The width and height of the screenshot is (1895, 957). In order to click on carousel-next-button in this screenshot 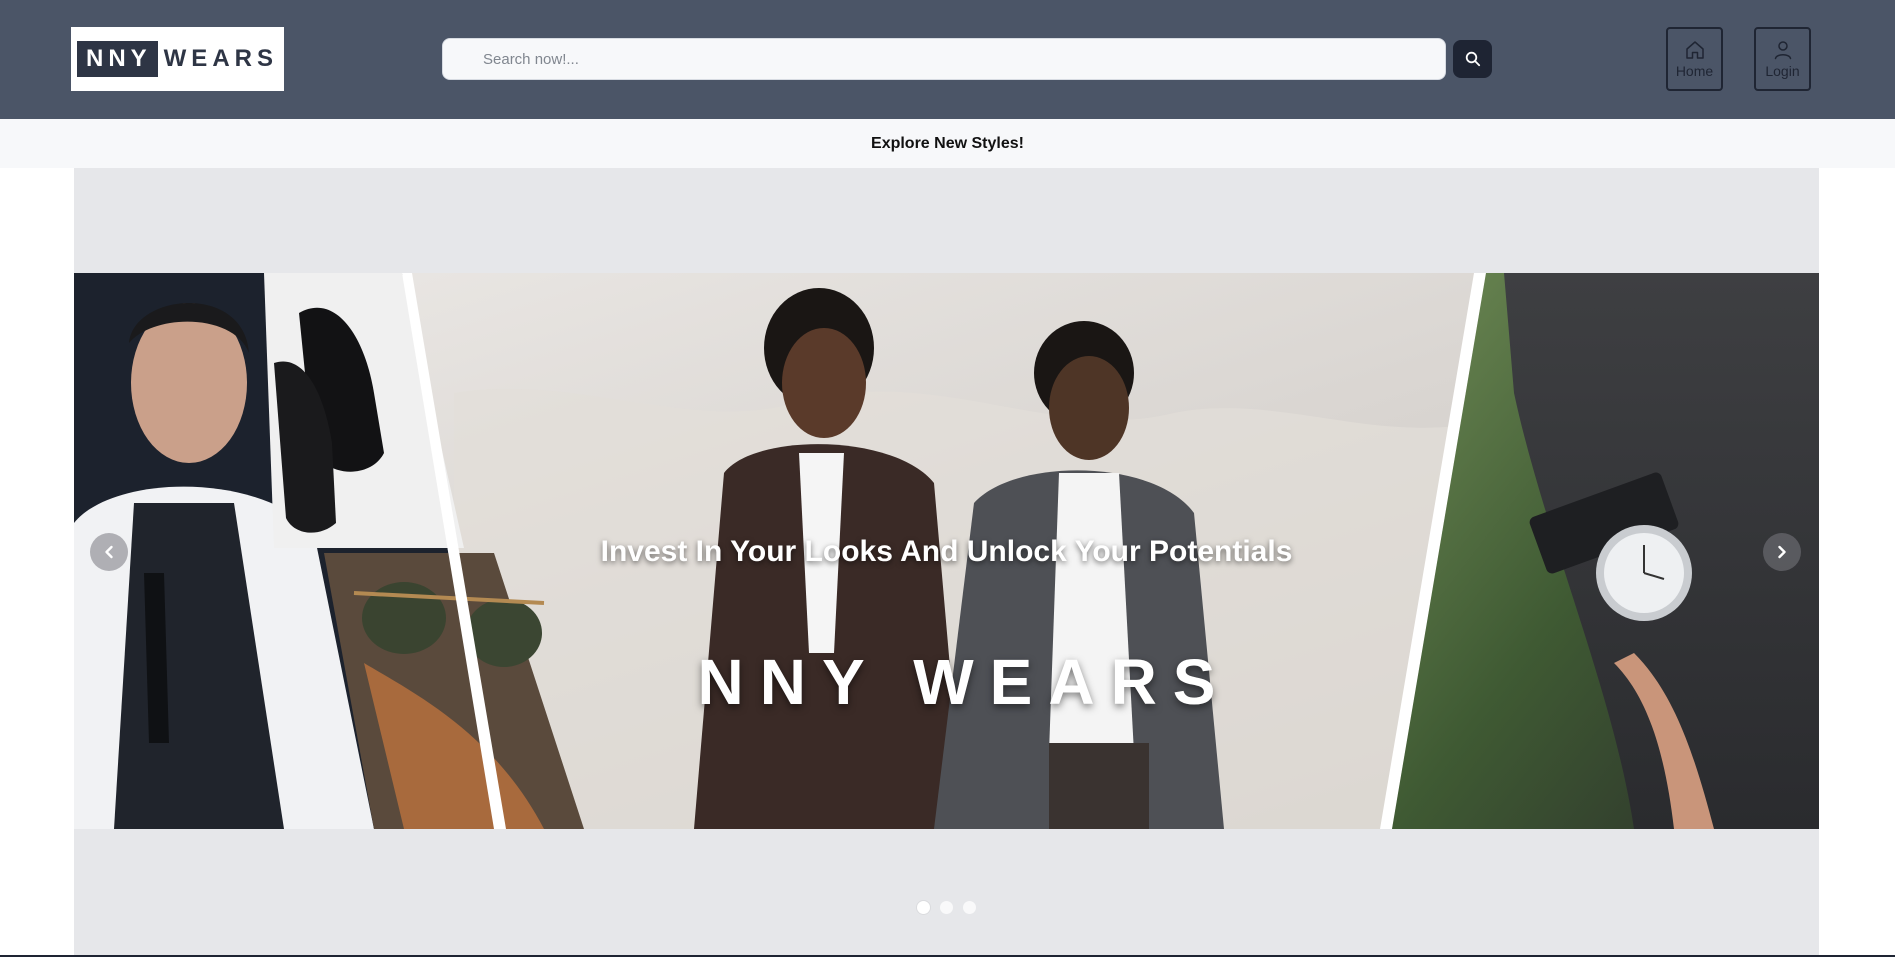, I will do `click(1782, 552)`.